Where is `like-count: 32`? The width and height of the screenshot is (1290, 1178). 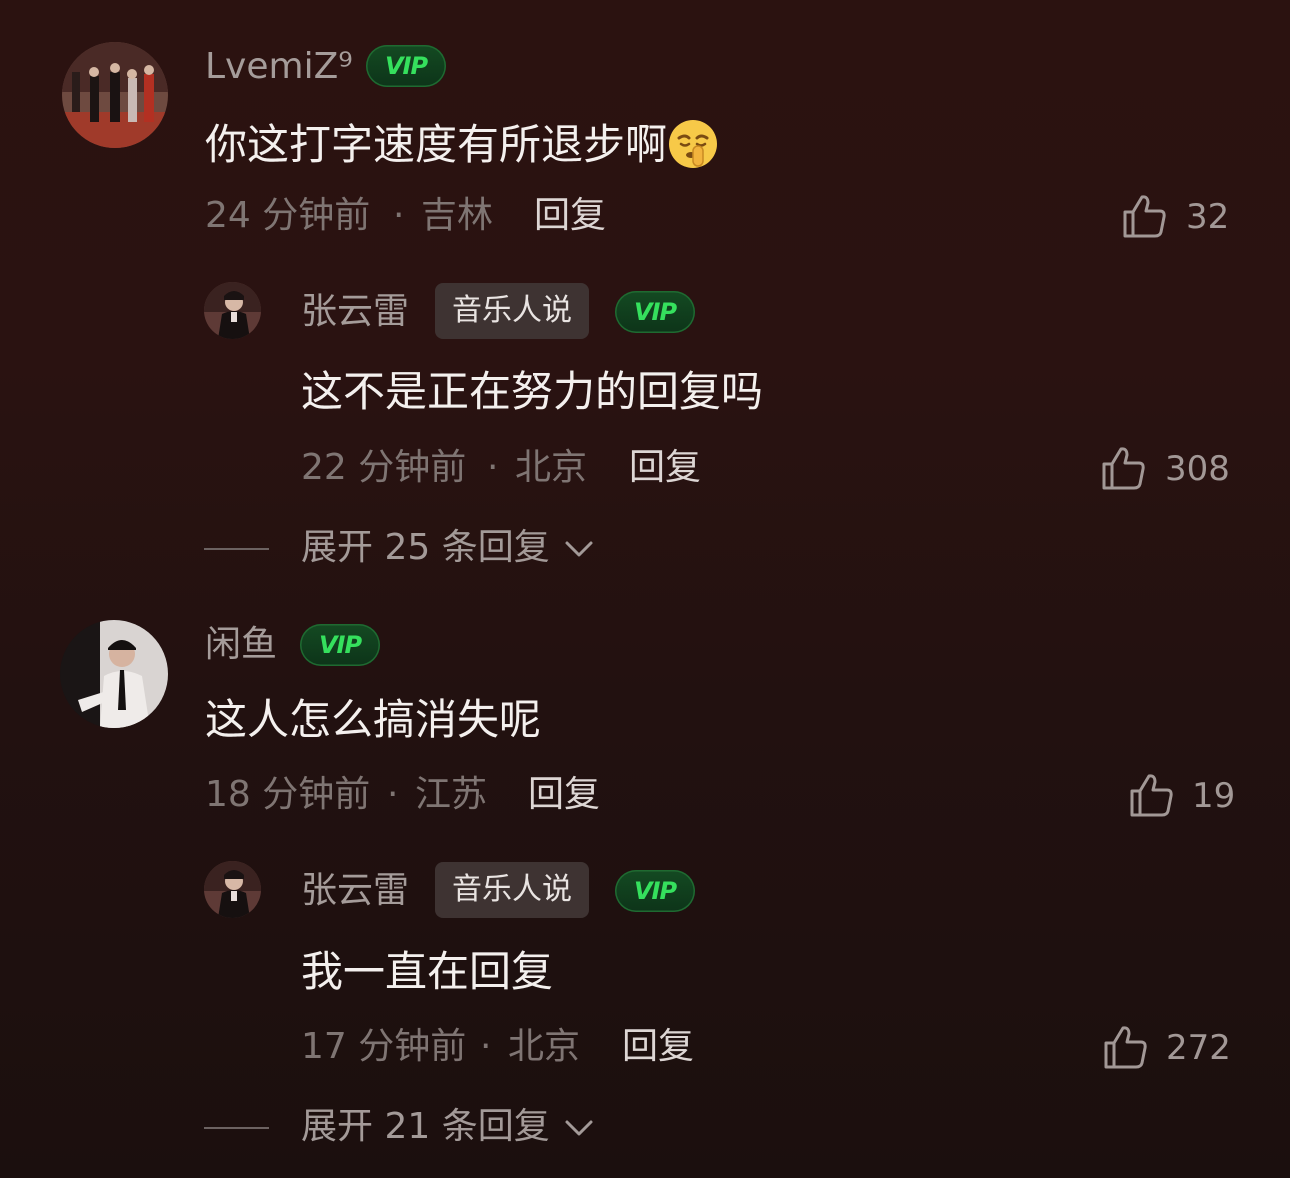 like-count: 32 is located at coordinates (1208, 217).